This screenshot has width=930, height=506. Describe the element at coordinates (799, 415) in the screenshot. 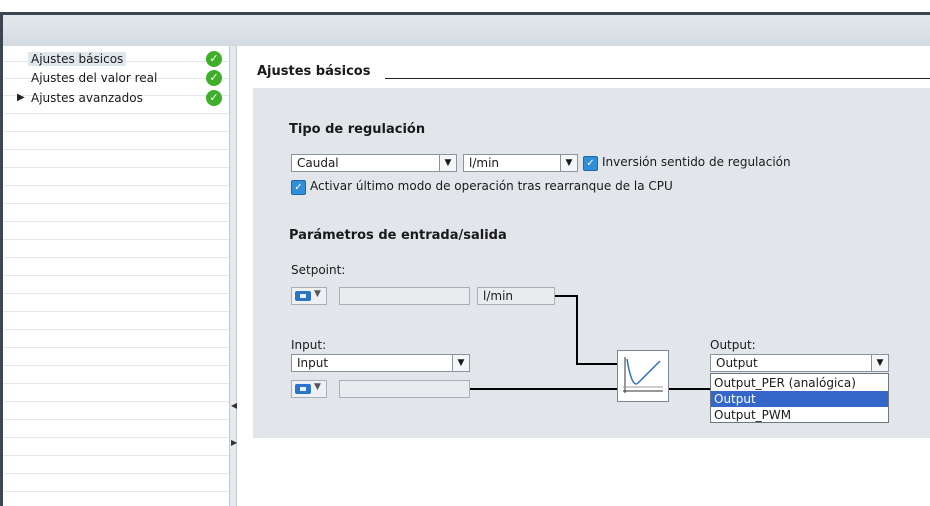

I see `output-option: Output_PWM` at that location.